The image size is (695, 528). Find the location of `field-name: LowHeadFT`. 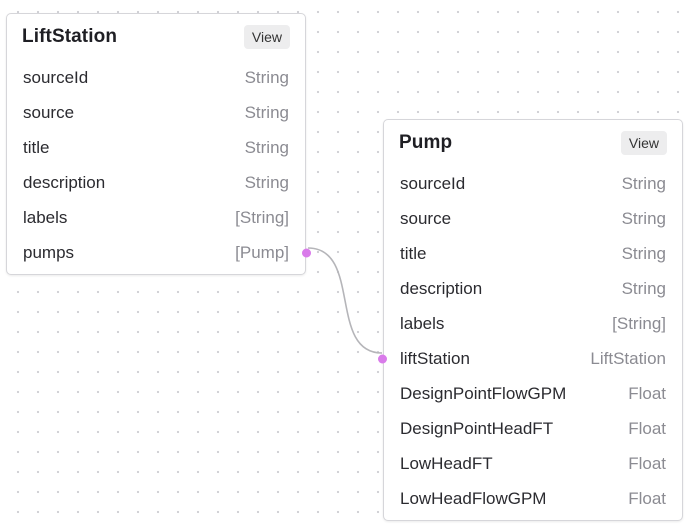

field-name: LowHeadFT is located at coordinates (446, 463).